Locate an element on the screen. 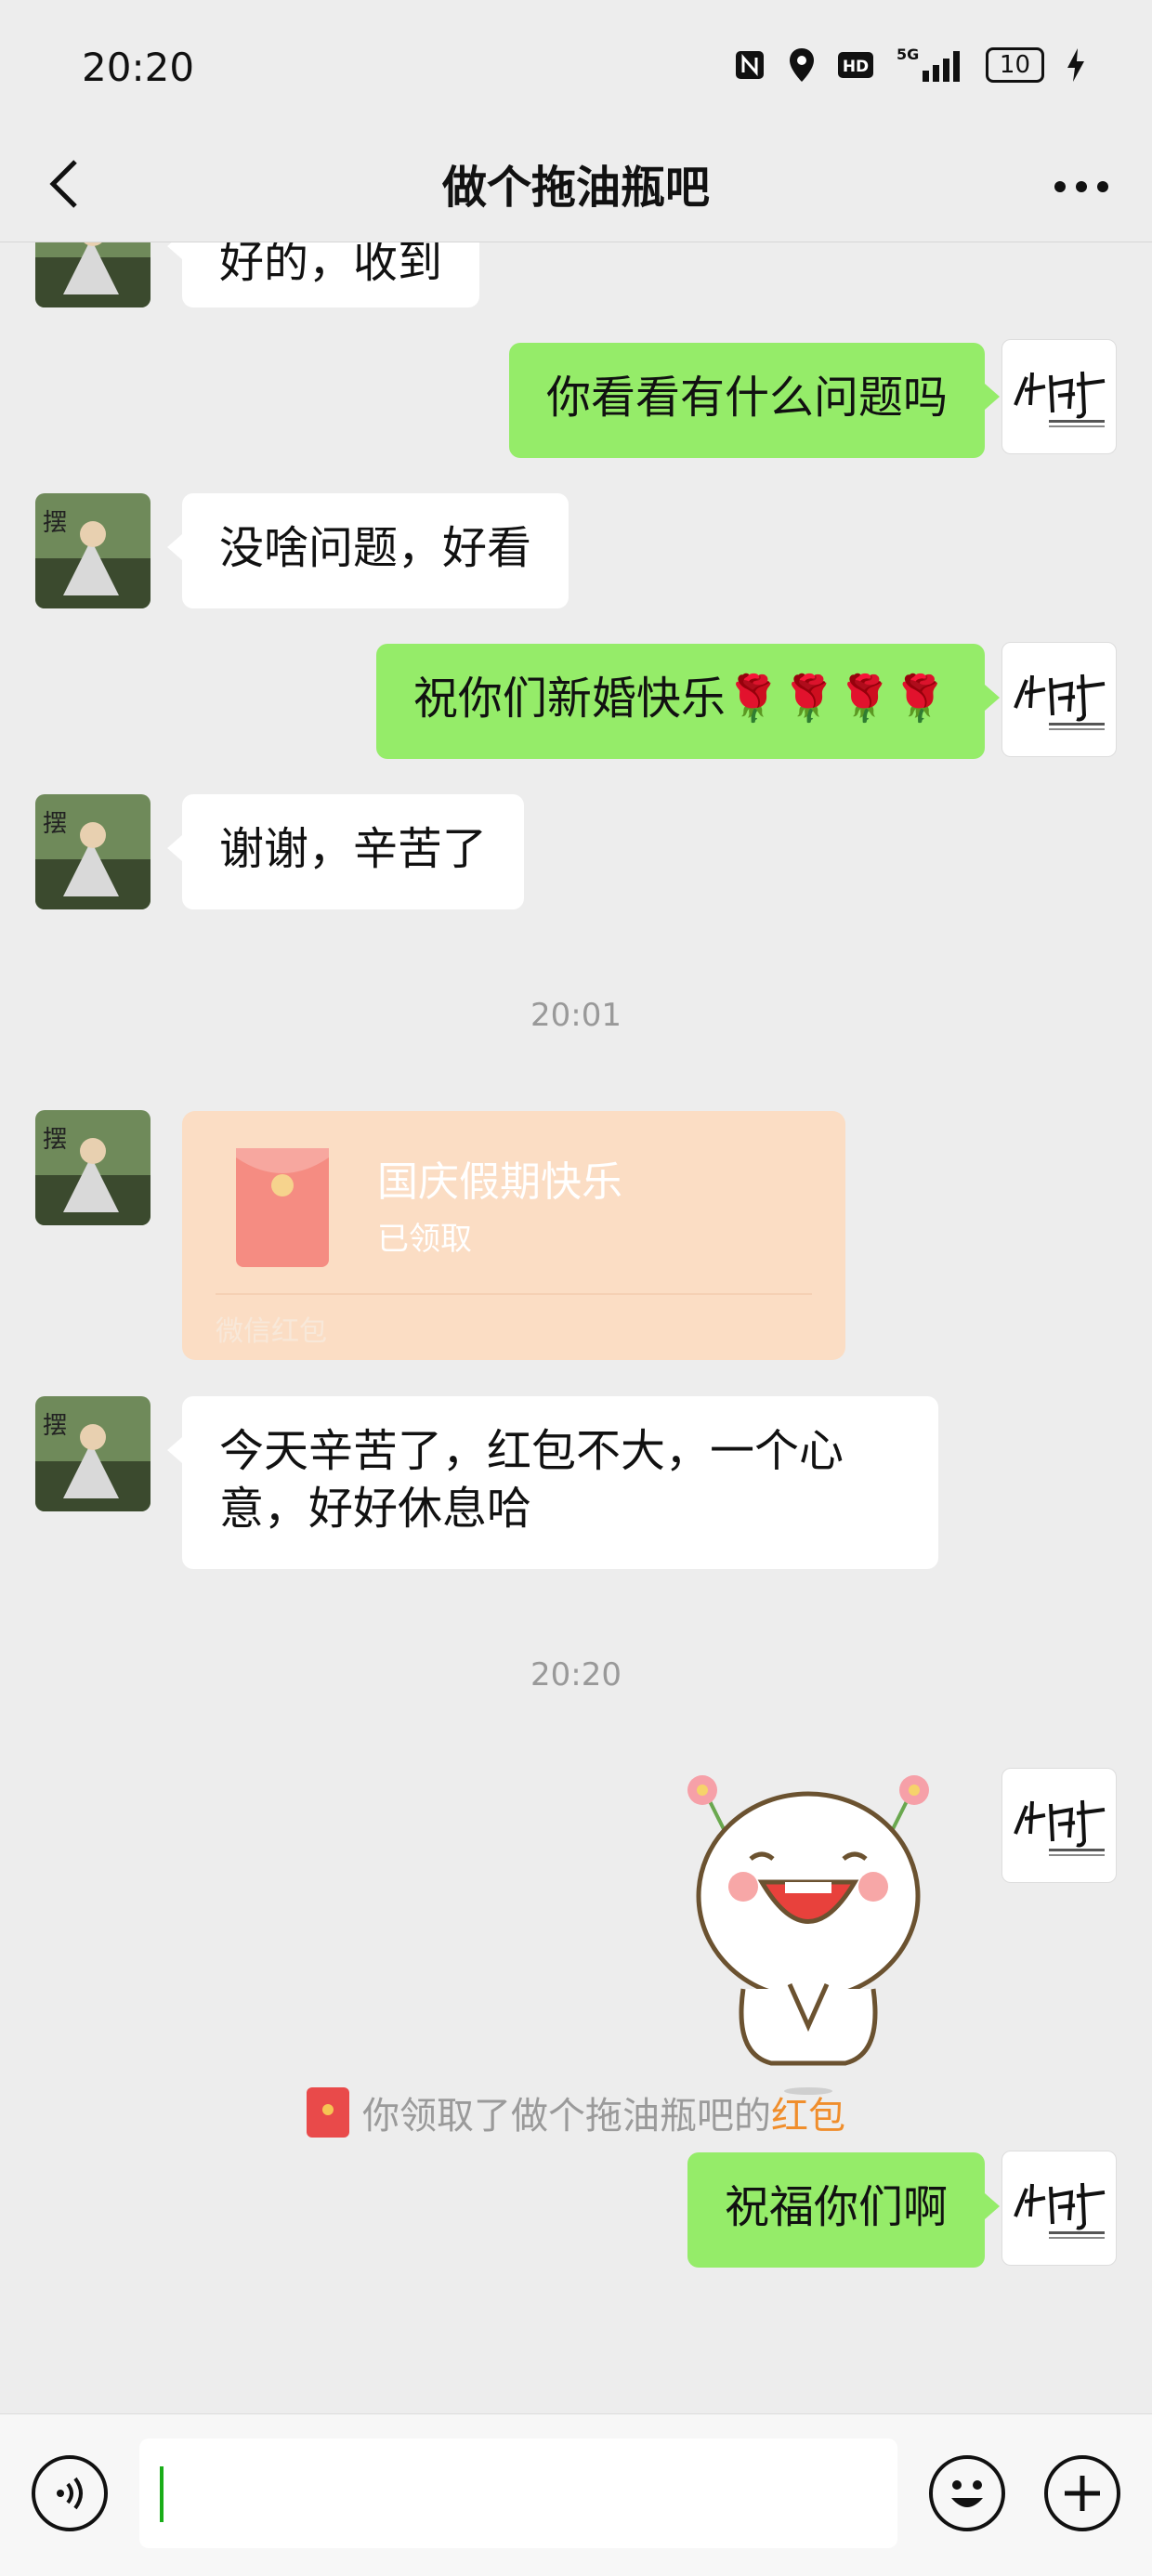 This screenshot has width=1152, height=2576. hd-icon: HD is located at coordinates (855, 65).